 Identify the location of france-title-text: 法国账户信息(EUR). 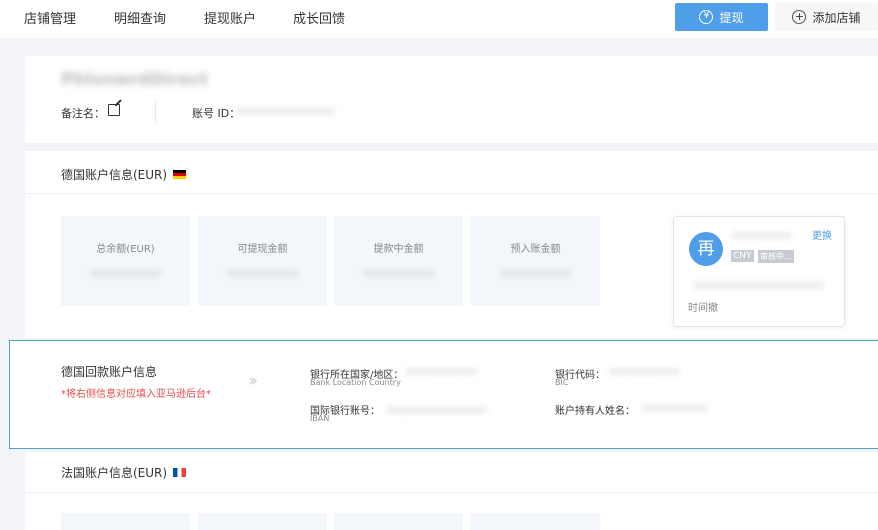
(114, 473).